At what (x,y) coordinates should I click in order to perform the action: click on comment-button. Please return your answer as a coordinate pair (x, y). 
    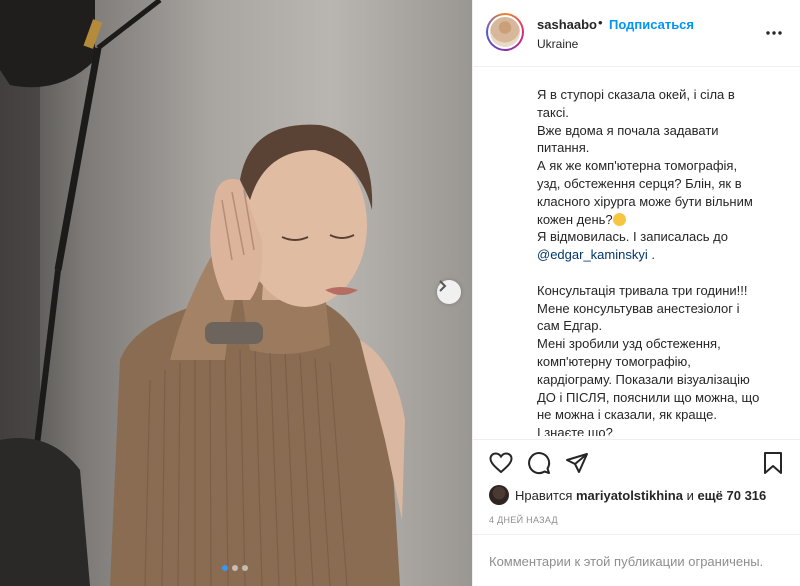
    Looking at the image, I should click on (539, 463).